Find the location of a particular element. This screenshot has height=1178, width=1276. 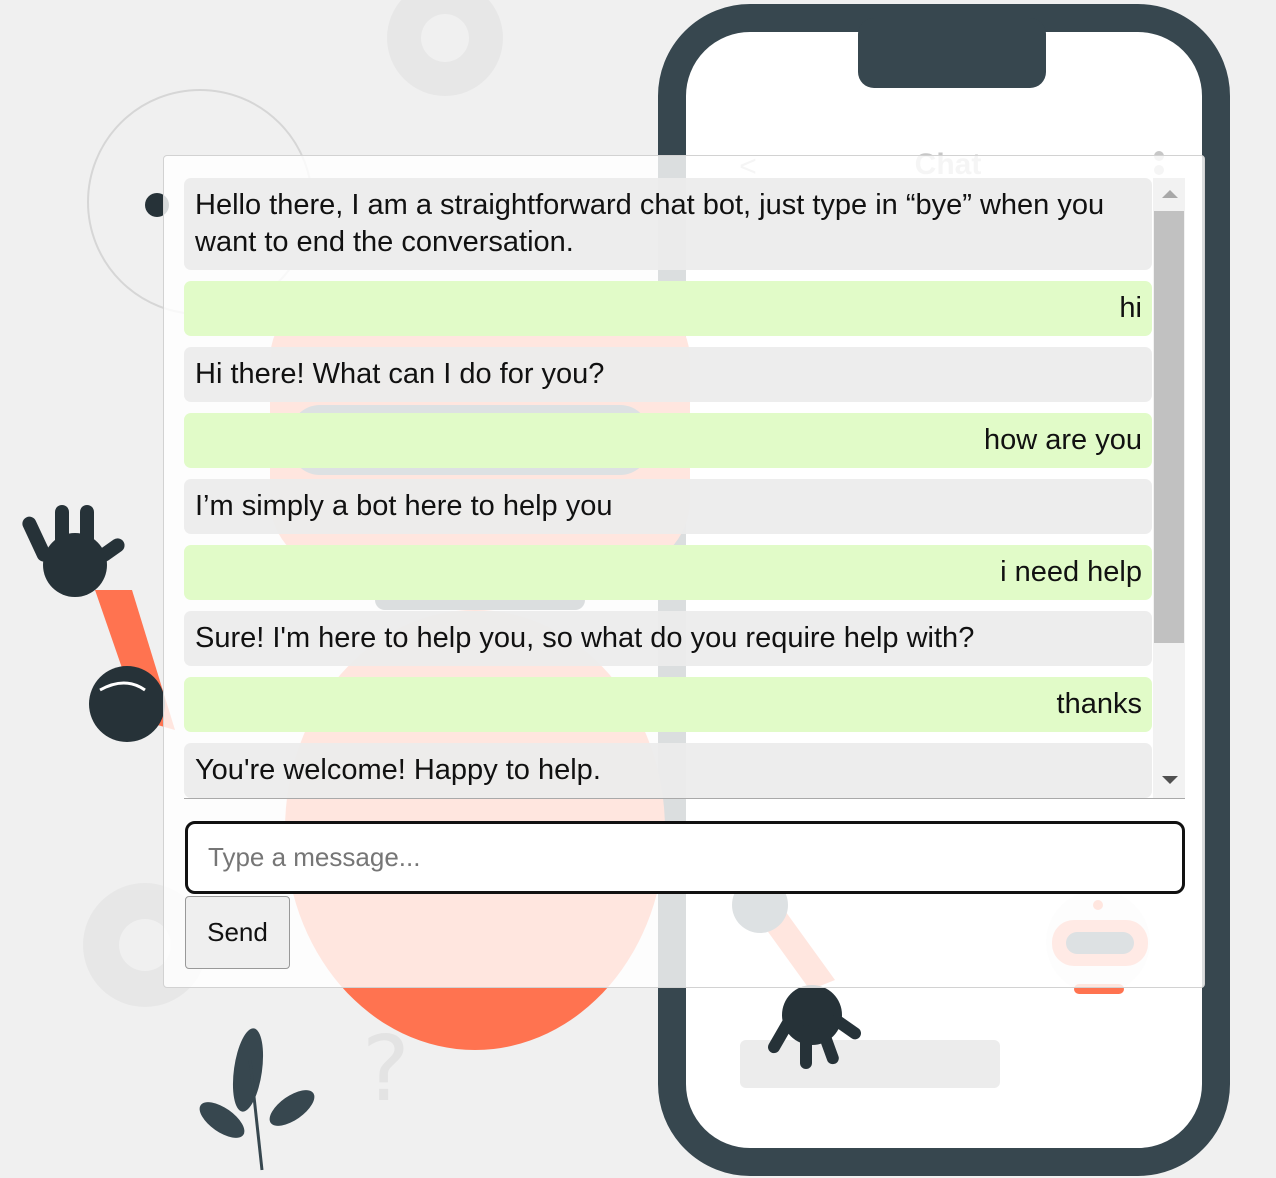

message-input is located at coordinates (685, 857).